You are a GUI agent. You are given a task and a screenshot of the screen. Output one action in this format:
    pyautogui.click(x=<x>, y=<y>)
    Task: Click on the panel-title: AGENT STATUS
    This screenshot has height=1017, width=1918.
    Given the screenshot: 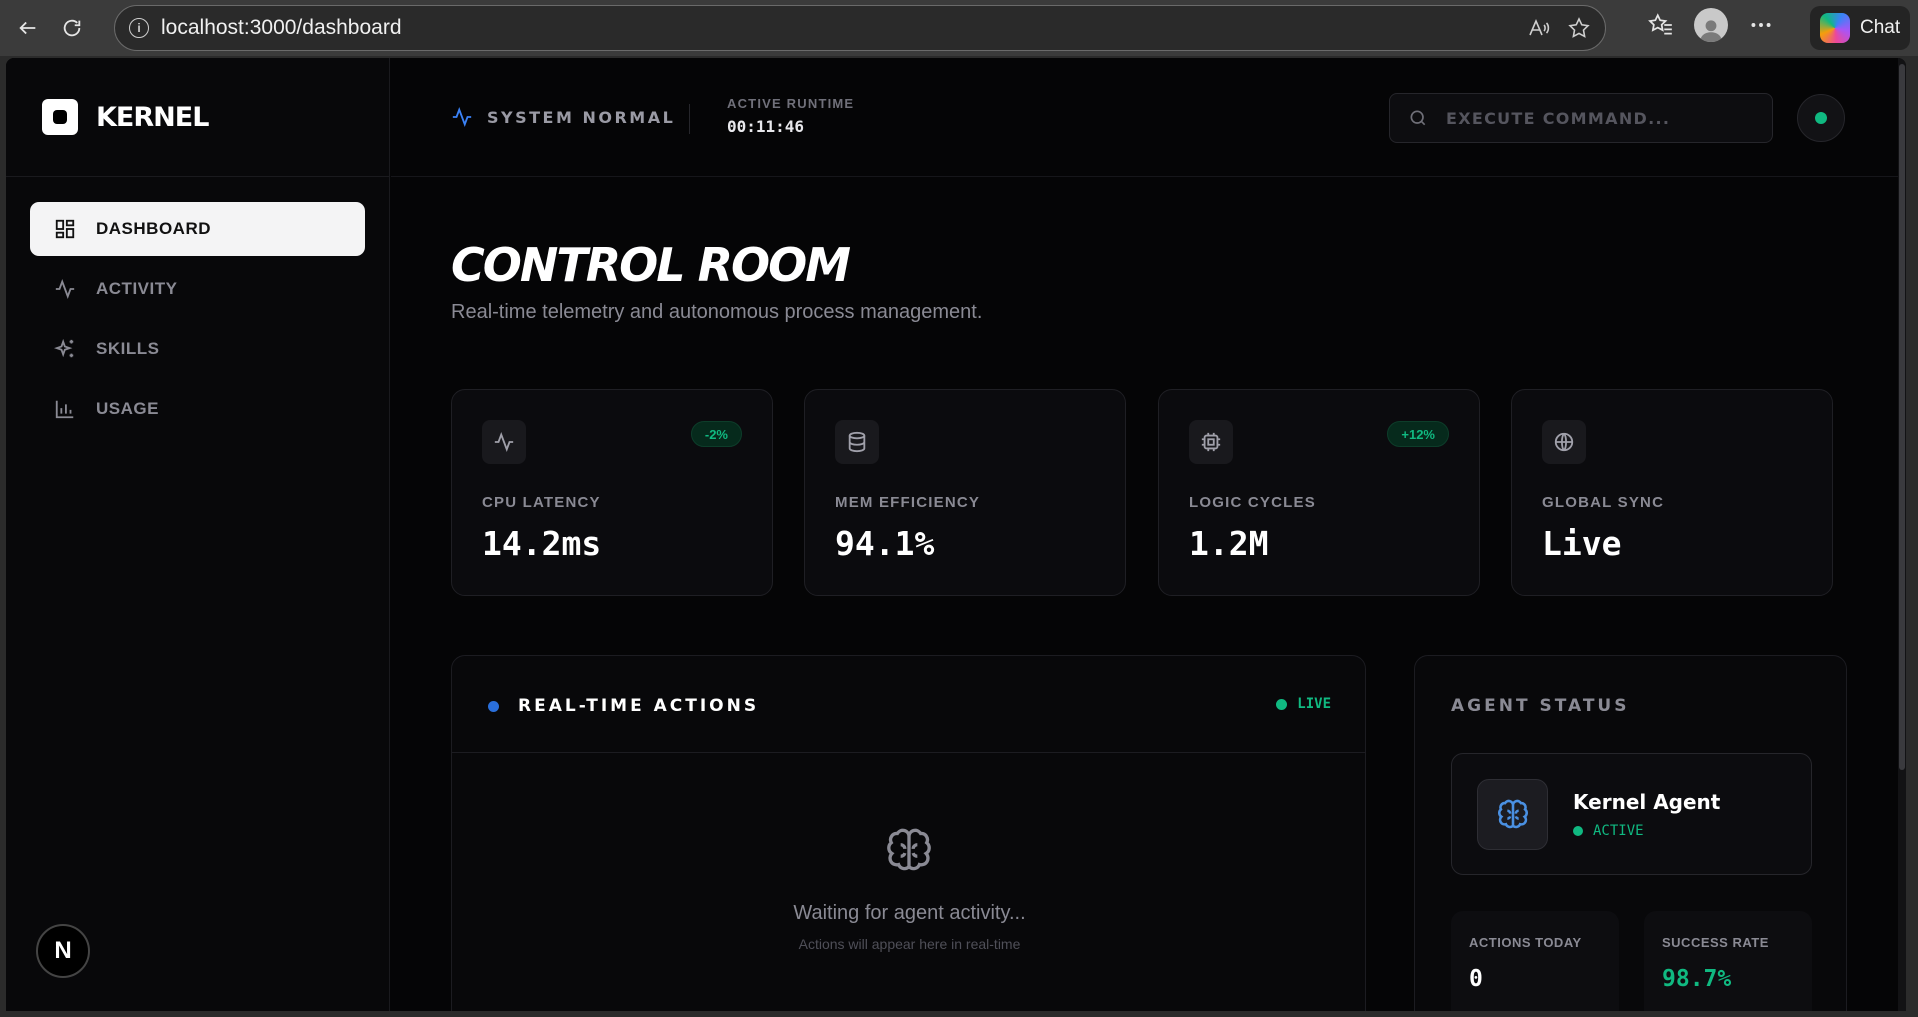 What is the action you would take?
    pyautogui.click(x=1540, y=706)
    